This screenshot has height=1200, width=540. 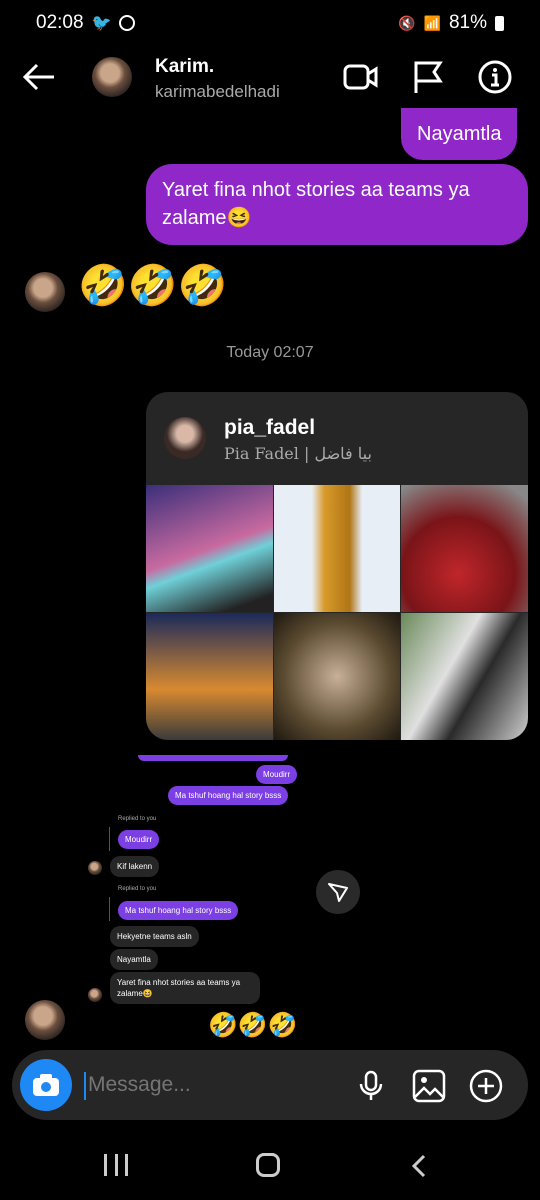 I want to click on camera-icon, so click(x=46, y=1085).